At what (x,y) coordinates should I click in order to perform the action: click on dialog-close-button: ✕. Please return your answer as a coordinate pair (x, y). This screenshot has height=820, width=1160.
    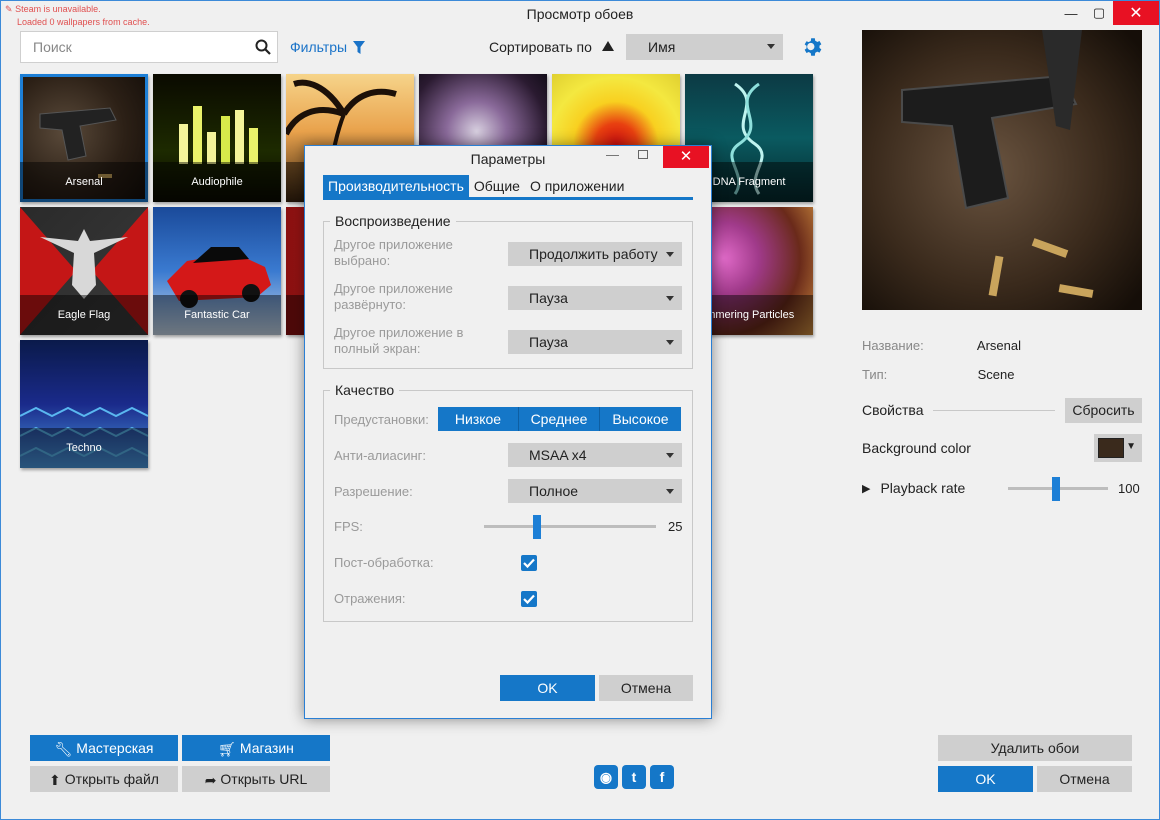
    Looking at the image, I should click on (686, 157).